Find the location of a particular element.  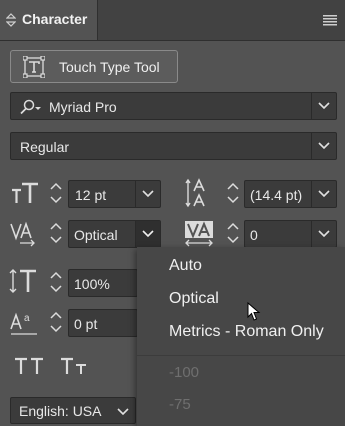

font-size-value: 12 pt is located at coordinates (91, 195).